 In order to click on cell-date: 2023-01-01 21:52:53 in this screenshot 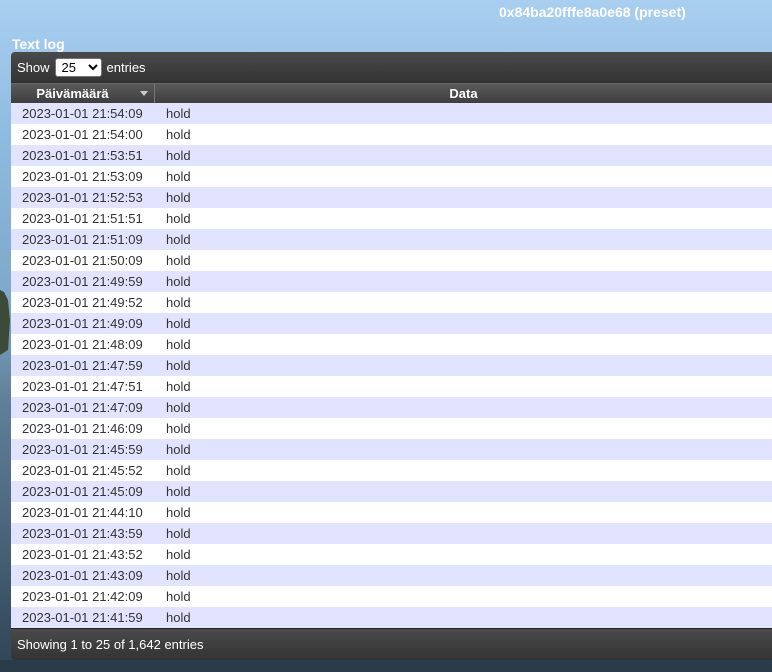, I will do `click(82, 197)`.